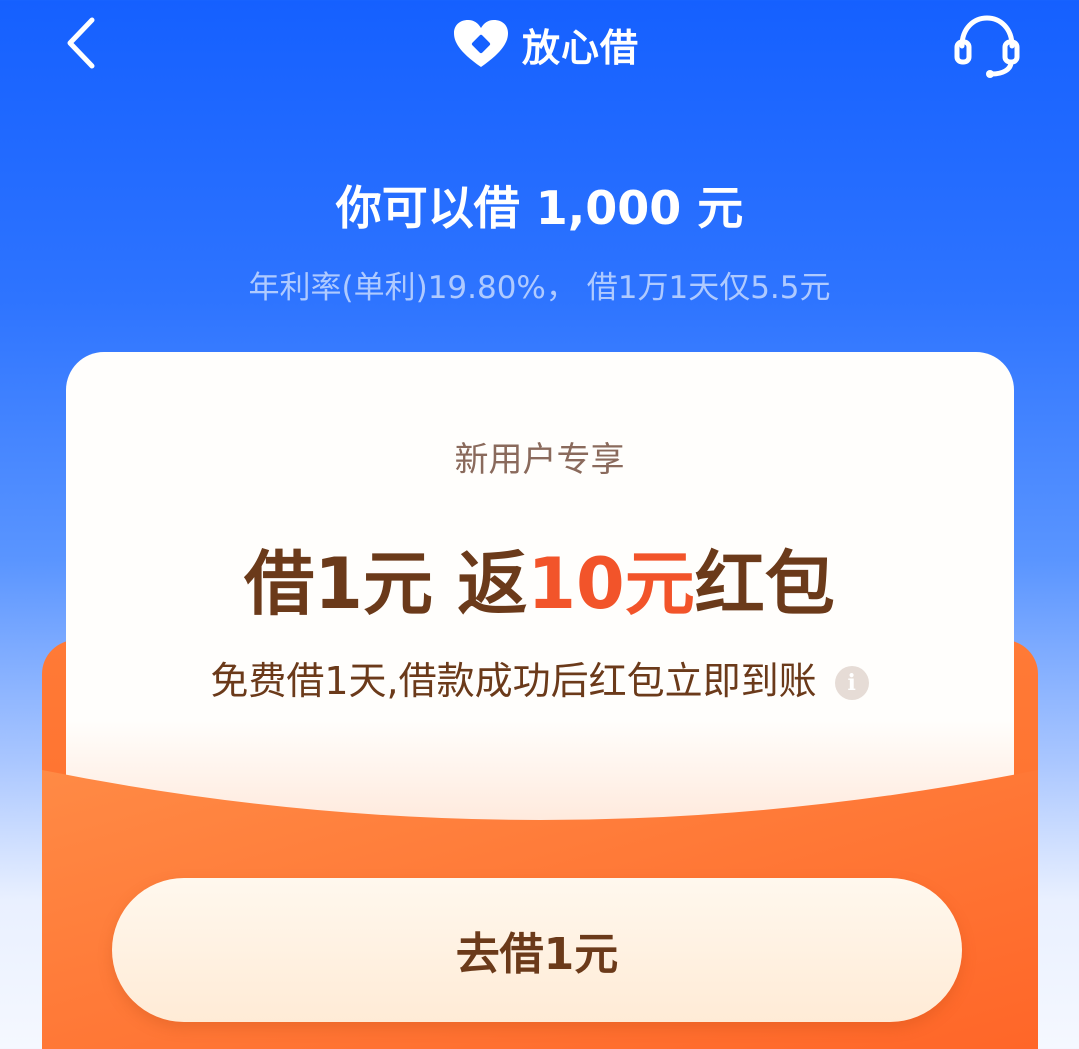 Image resolution: width=1079 pixels, height=1049 pixels. I want to click on brand-name: 放心借, so click(581, 47).